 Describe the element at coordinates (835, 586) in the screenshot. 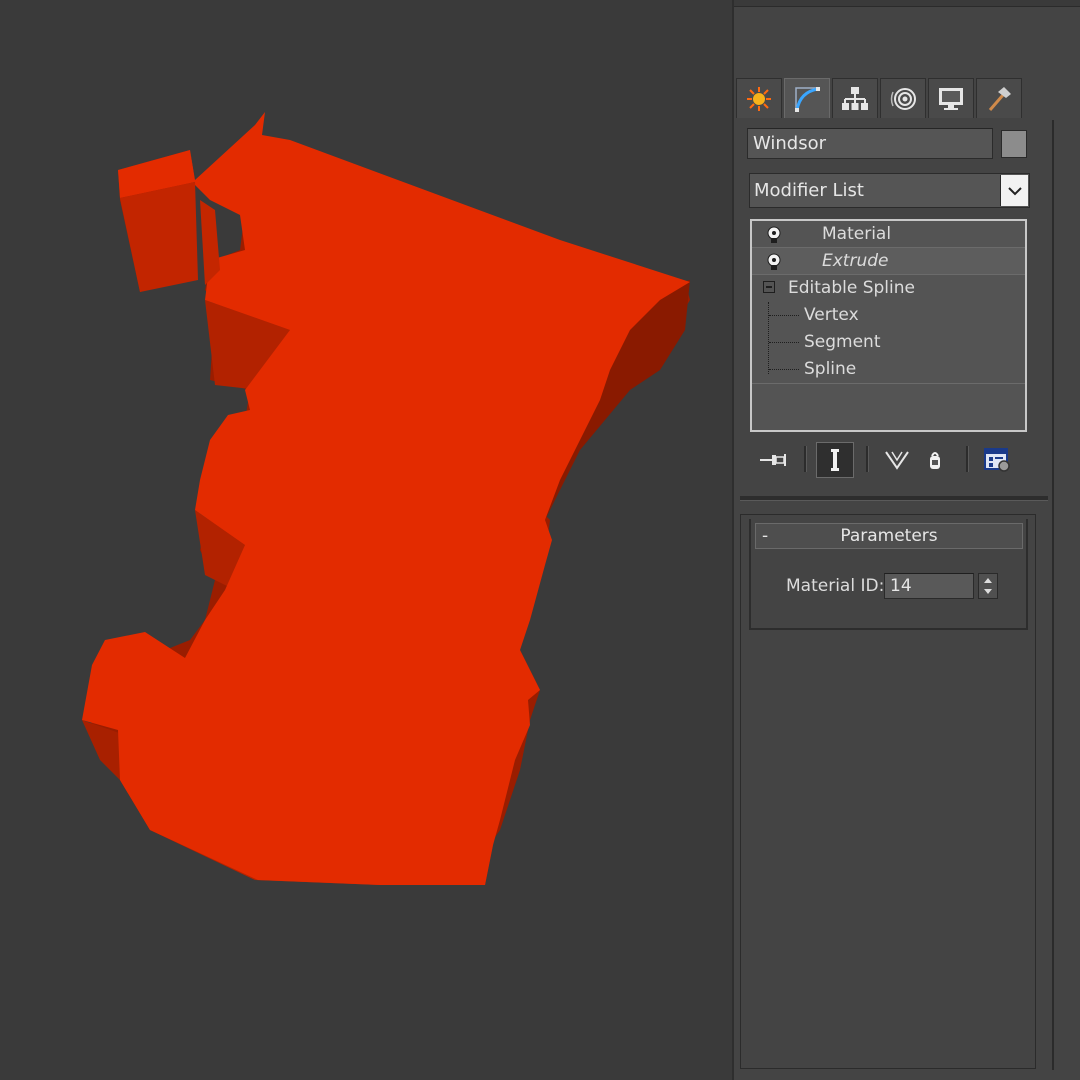

I see `material-id-label: Material ID:` at that location.